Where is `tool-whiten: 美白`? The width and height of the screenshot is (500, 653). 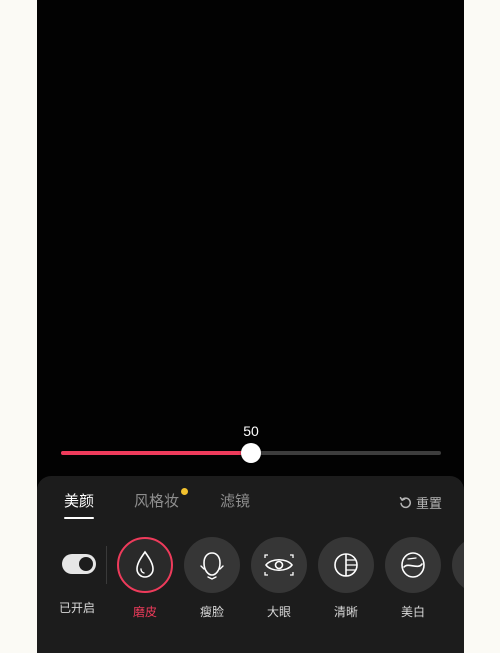 tool-whiten: 美白 is located at coordinates (413, 578).